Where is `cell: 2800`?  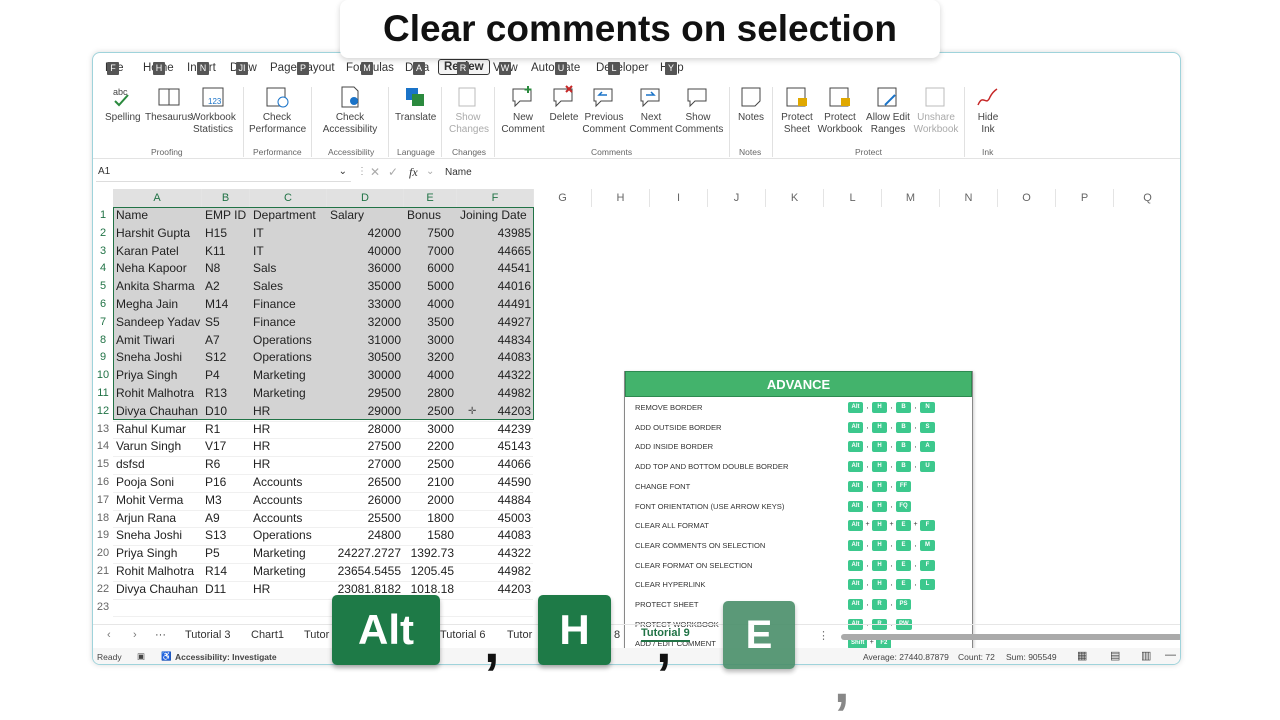
cell: 2800 is located at coordinates (430, 394).